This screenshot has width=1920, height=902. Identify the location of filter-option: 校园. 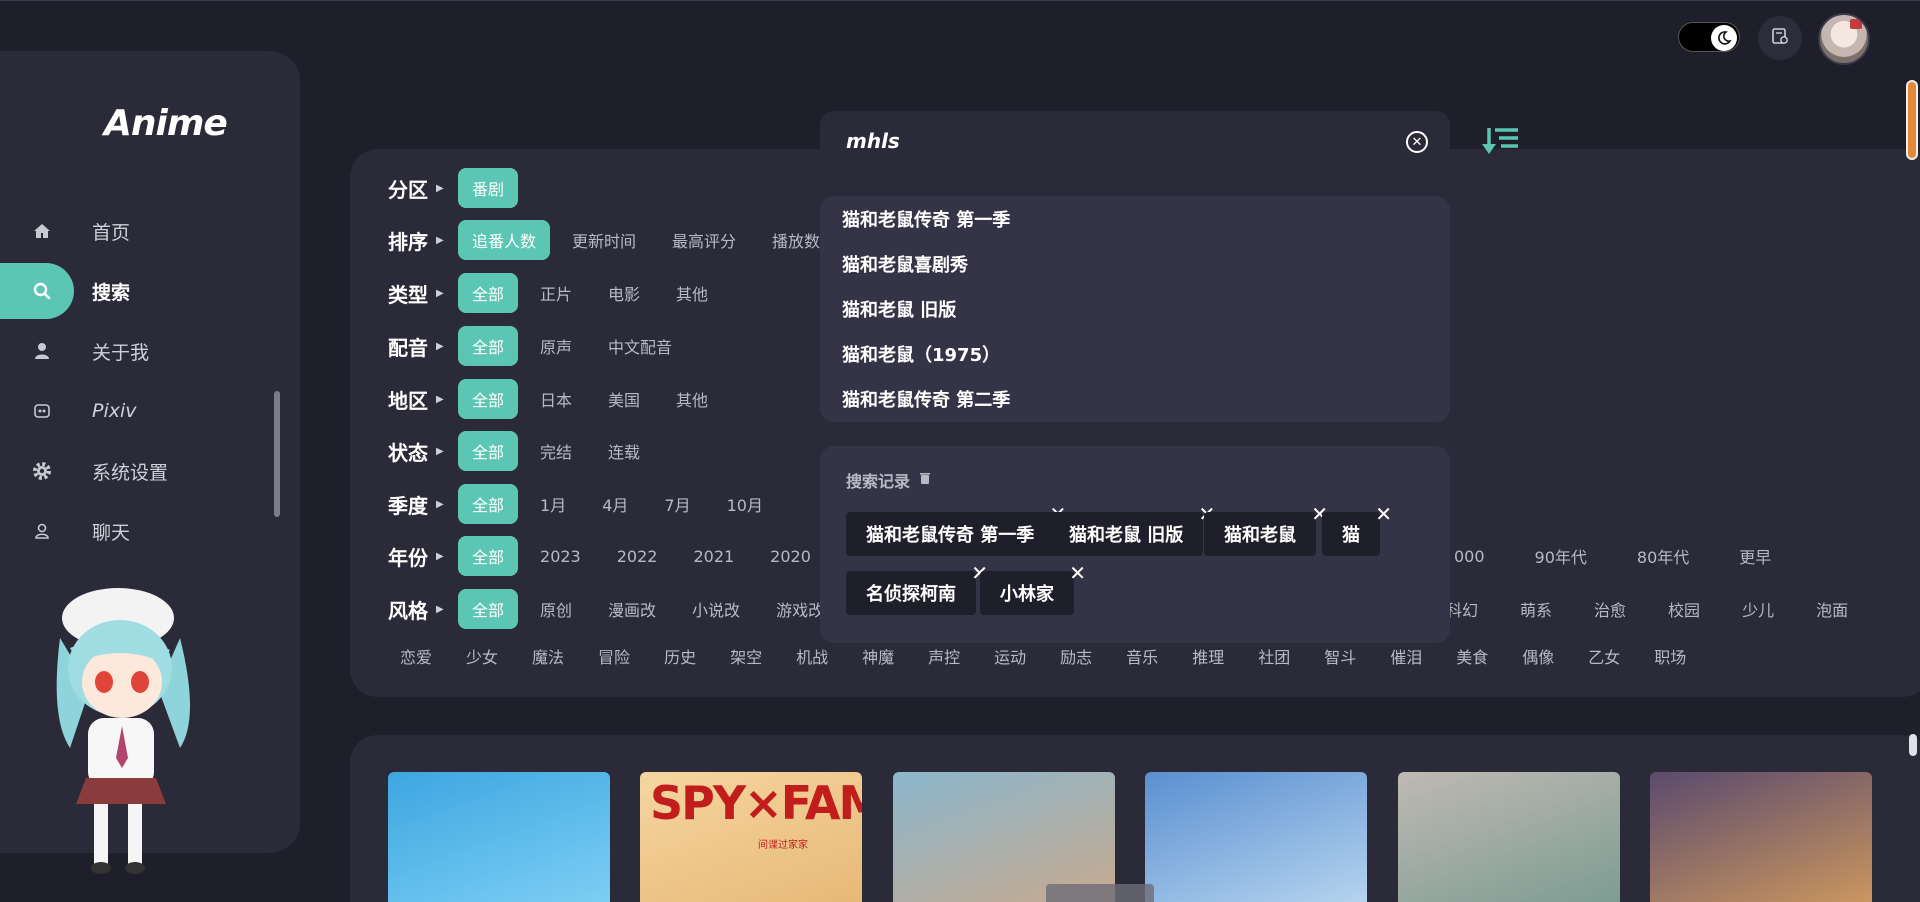
(1684, 609).